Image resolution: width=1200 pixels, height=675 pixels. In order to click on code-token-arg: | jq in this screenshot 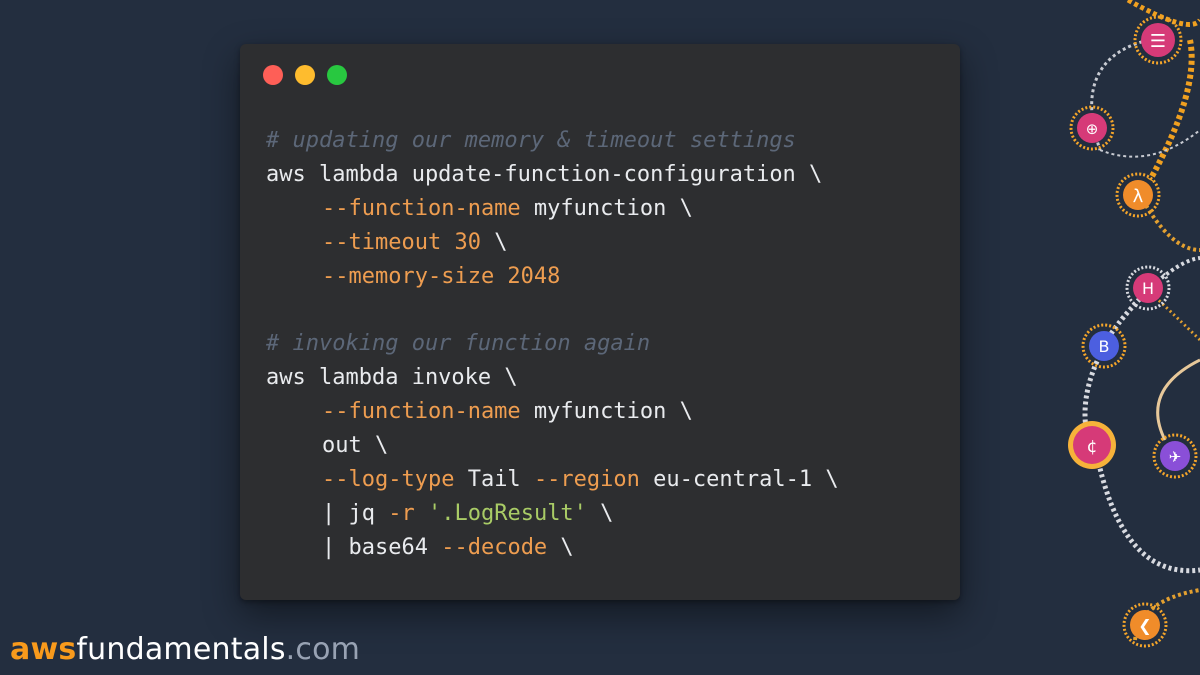, I will do `click(355, 513)`.